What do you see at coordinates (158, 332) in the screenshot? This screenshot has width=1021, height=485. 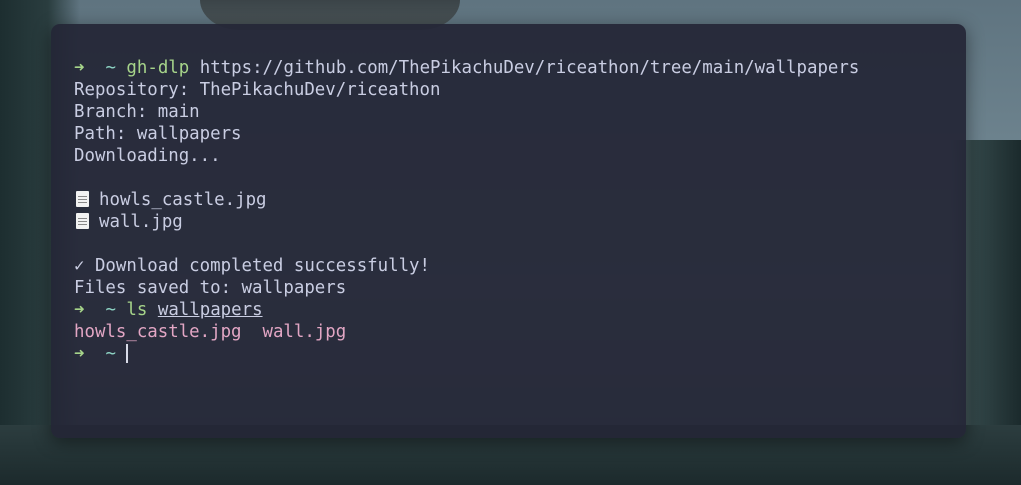 I see `ls-file: howls_castle.jpg` at bounding box center [158, 332].